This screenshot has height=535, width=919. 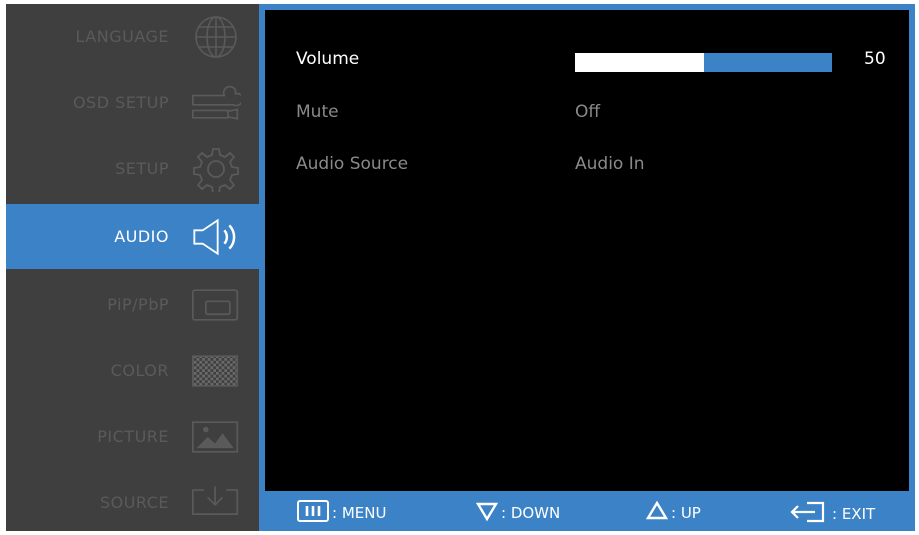 I want to click on color-pattern-icon, so click(x=216, y=371).